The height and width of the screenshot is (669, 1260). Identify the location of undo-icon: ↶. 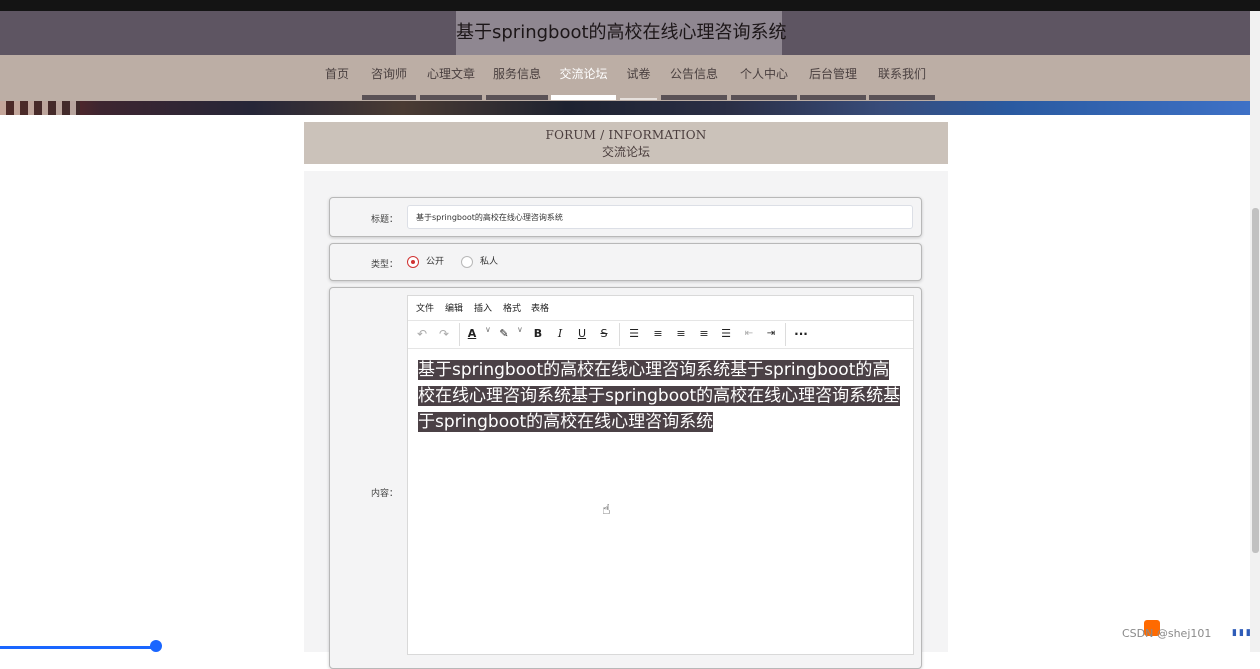
(422, 334).